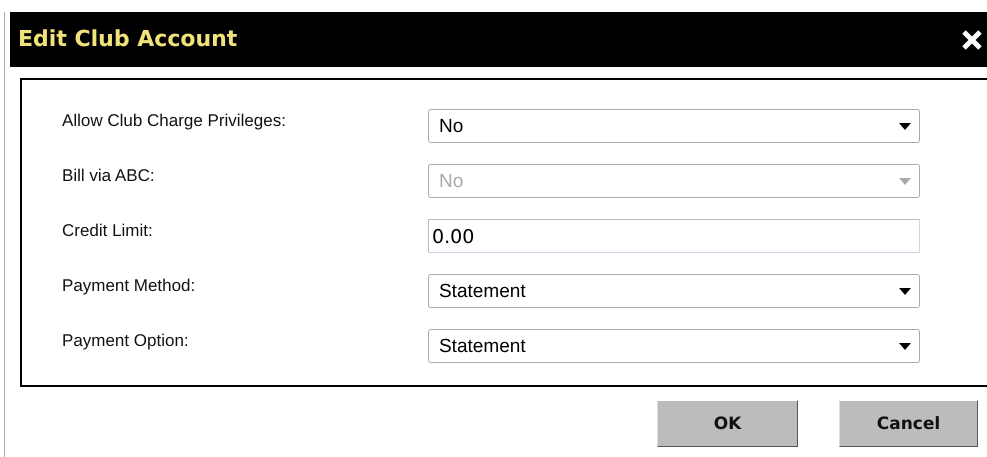  I want to click on ok-button: OK, so click(727, 423).